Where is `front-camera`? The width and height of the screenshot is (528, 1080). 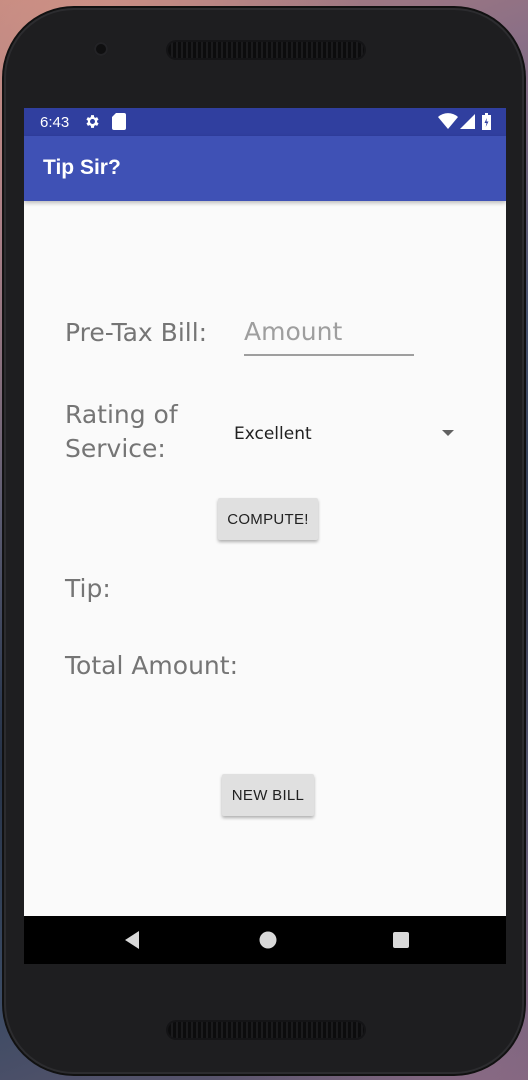
front-camera is located at coordinates (101, 49).